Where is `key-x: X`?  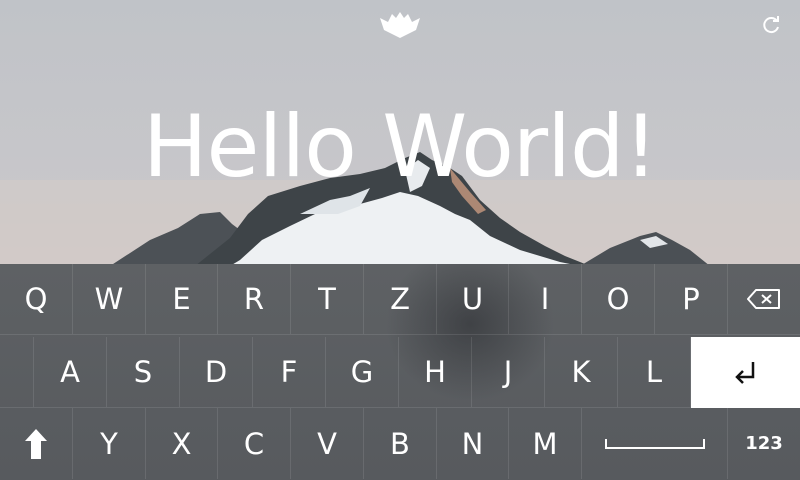 key-x: X is located at coordinates (182, 443).